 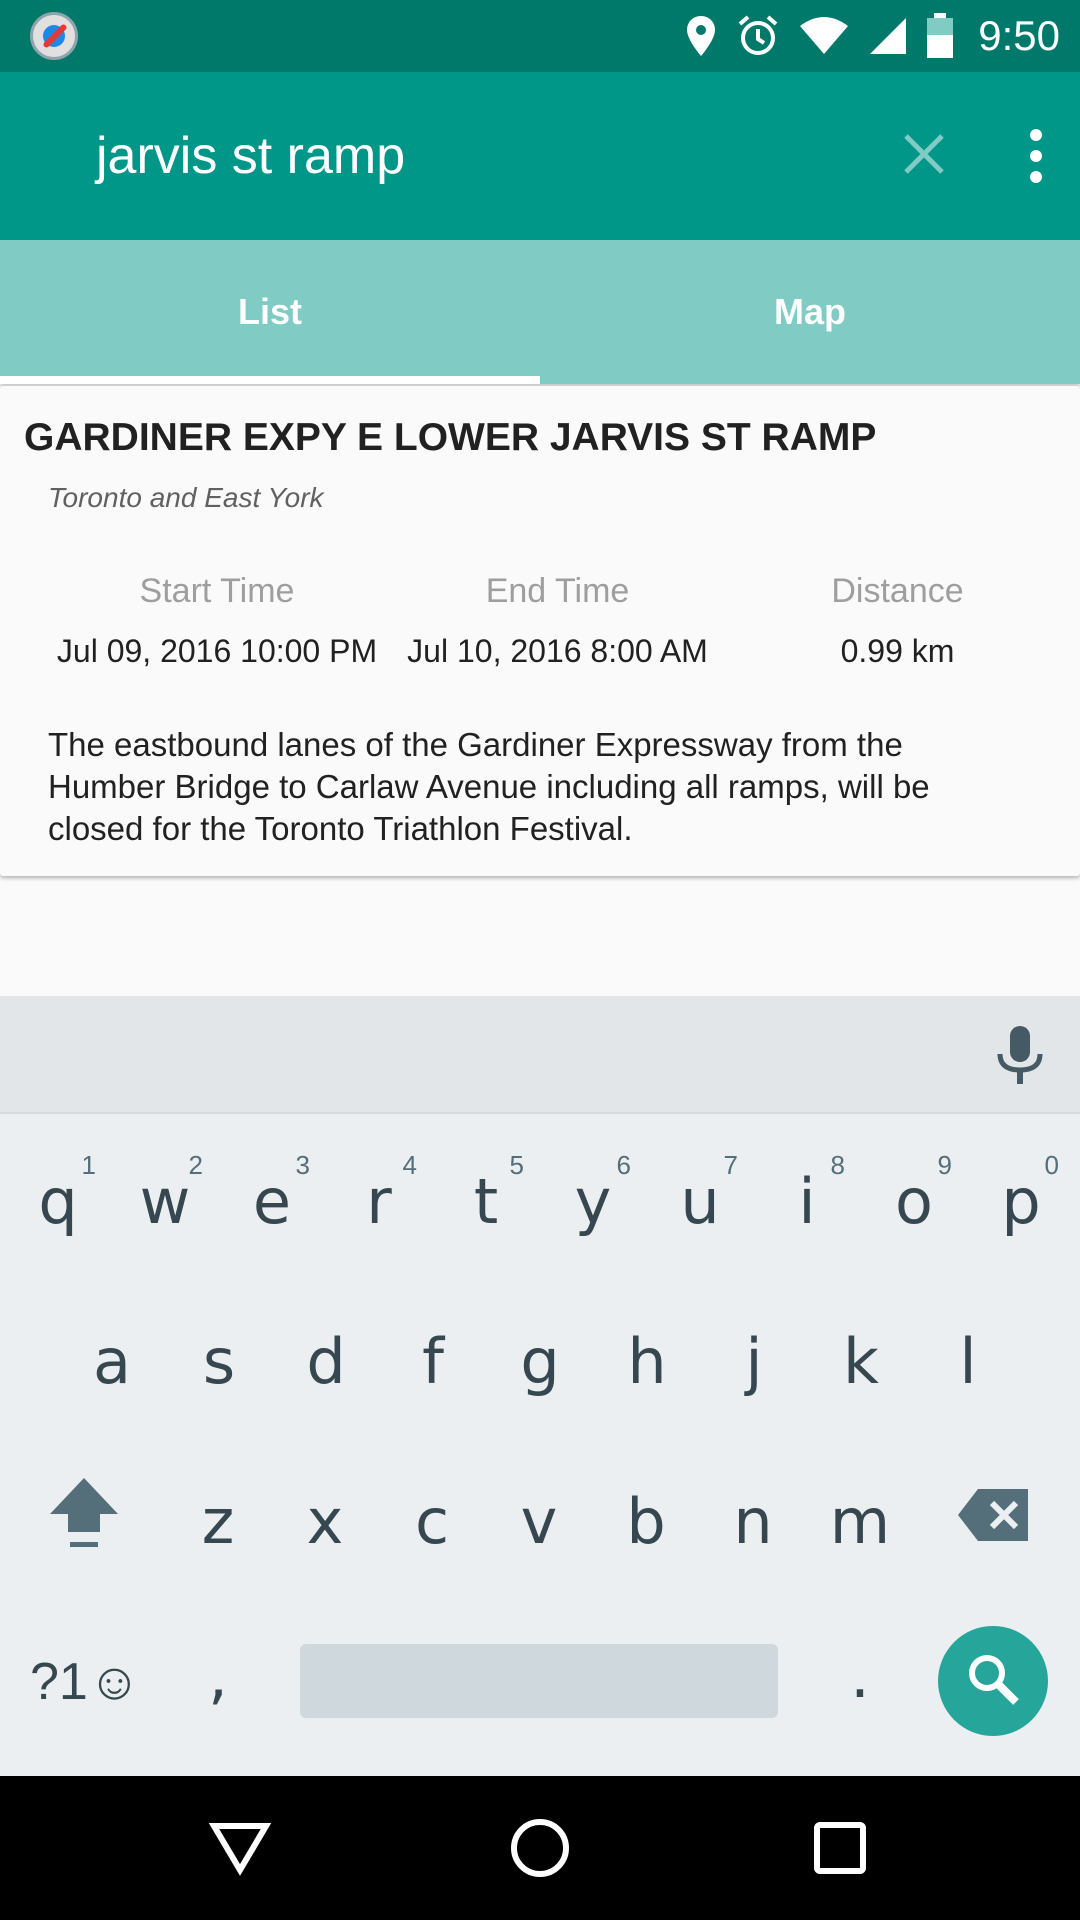 I want to click on tab-indicator, so click(x=270, y=380).